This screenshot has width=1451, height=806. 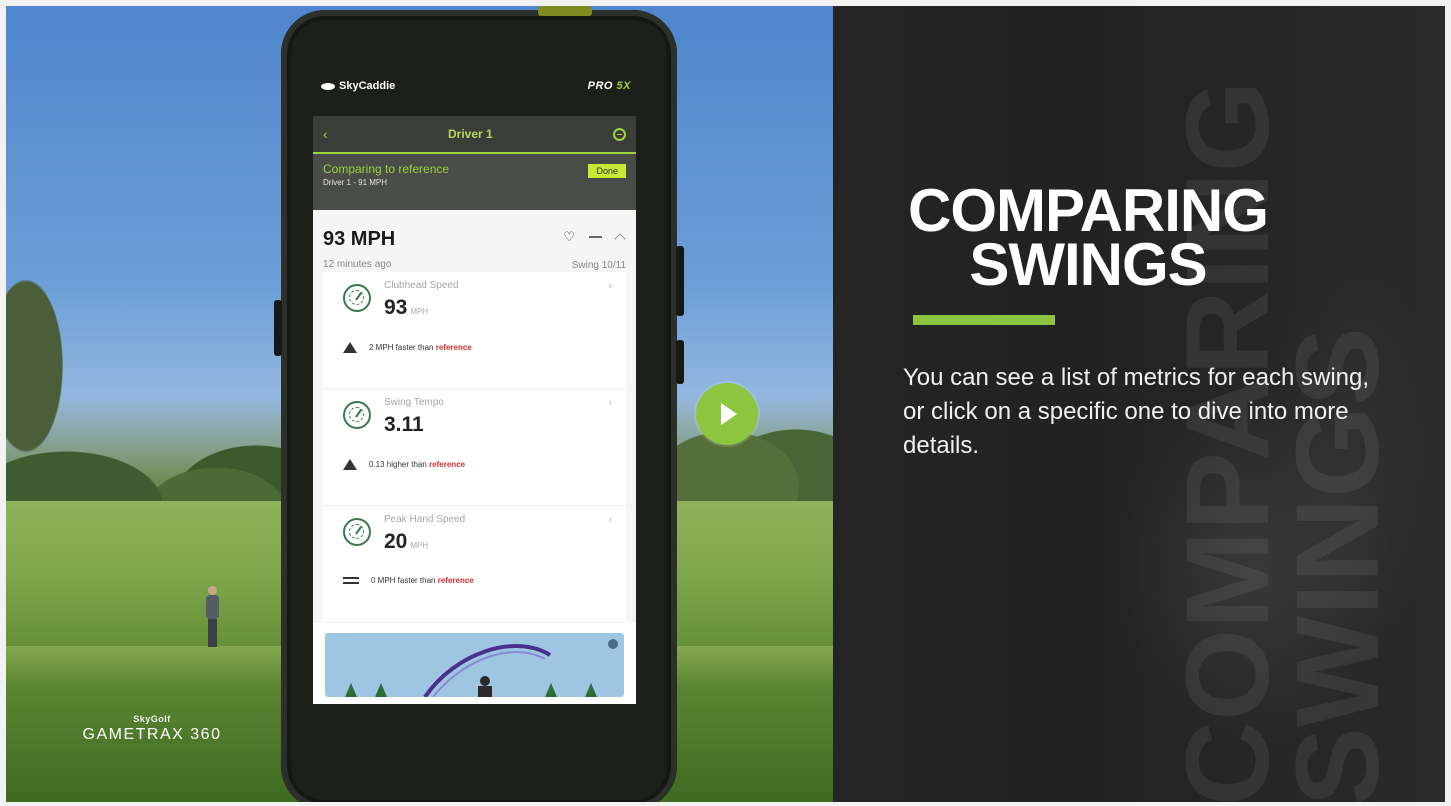 What do you see at coordinates (404, 464) in the screenshot?
I see `metric-comparison: 0.13 higher than reference` at bounding box center [404, 464].